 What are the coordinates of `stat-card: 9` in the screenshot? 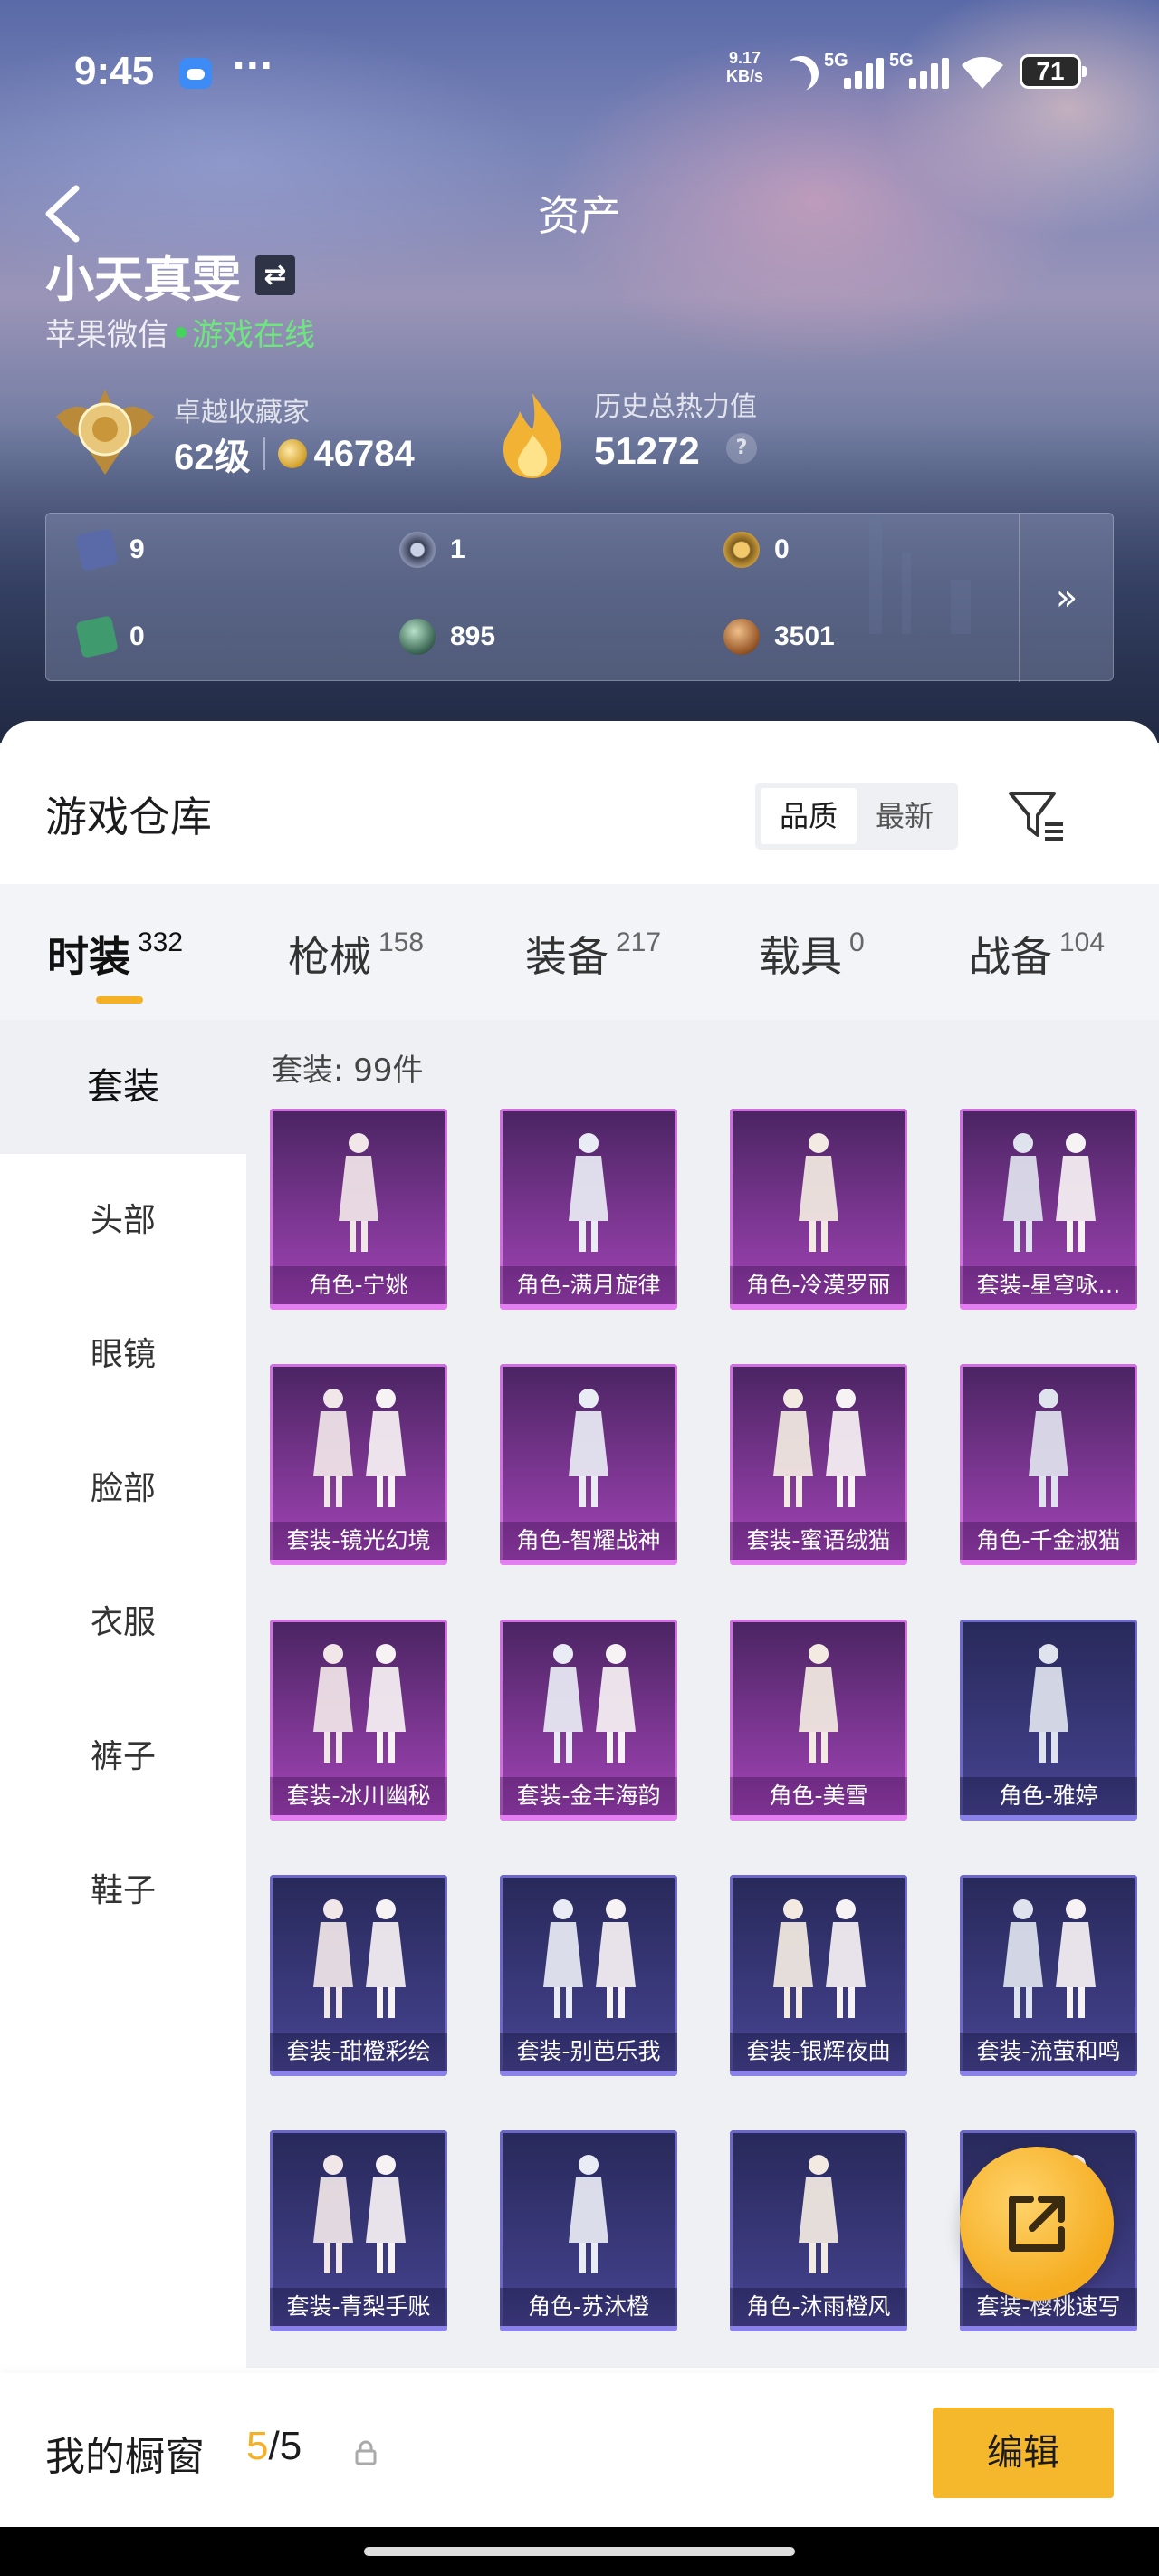 It's located at (110, 550).